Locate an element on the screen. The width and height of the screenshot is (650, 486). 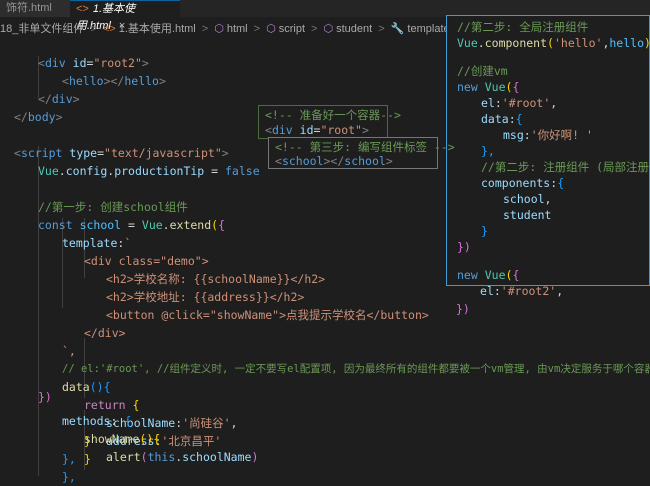
code-popup-container: <!-- 准备好一个容器--> <div id="root"> is located at coordinates (329, 122).